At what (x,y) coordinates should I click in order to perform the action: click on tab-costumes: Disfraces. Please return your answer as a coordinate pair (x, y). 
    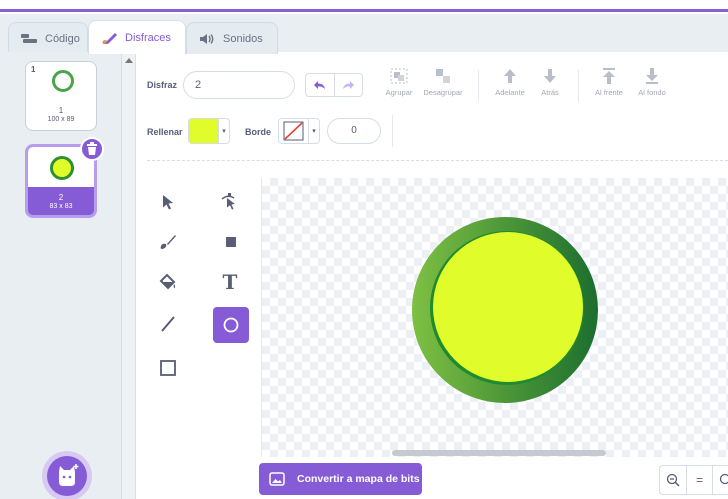
    Looking at the image, I should click on (137, 37).